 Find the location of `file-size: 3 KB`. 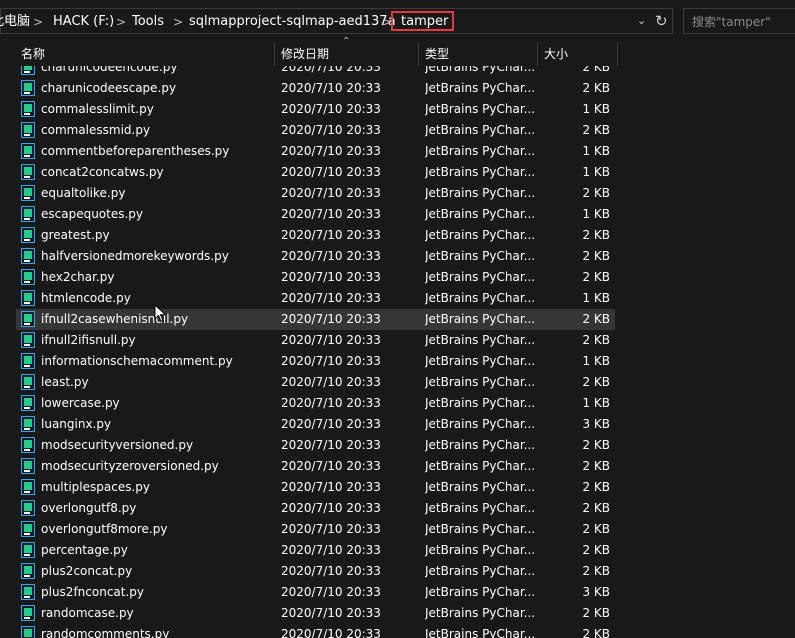

file-size: 3 KB is located at coordinates (596, 592).